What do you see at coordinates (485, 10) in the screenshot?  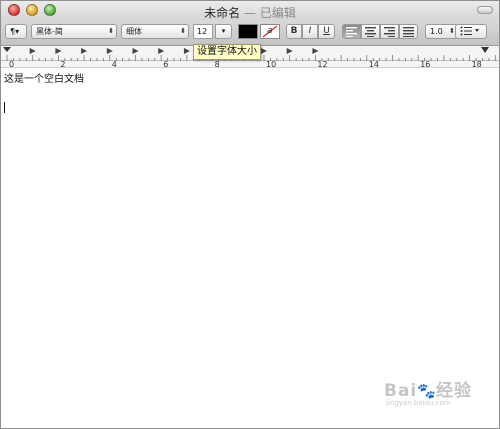 I see `toolbar-toggle-button` at bounding box center [485, 10].